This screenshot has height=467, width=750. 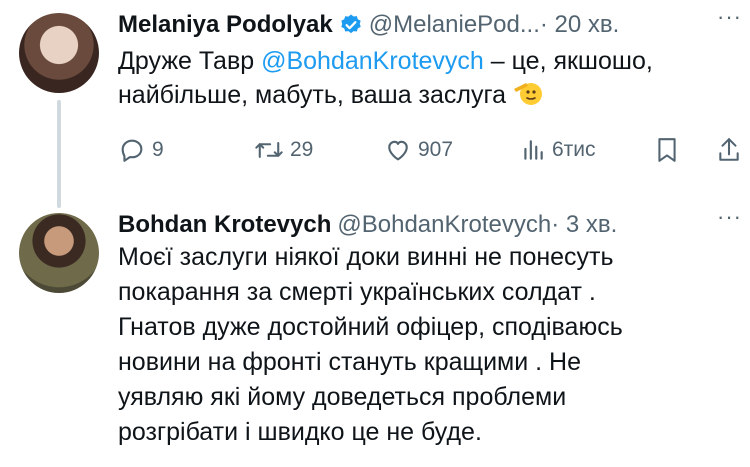 What do you see at coordinates (190, 61) in the screenshot?
I see `tweet-text-part: Друже Тавр` at bounding box center [190, 61].